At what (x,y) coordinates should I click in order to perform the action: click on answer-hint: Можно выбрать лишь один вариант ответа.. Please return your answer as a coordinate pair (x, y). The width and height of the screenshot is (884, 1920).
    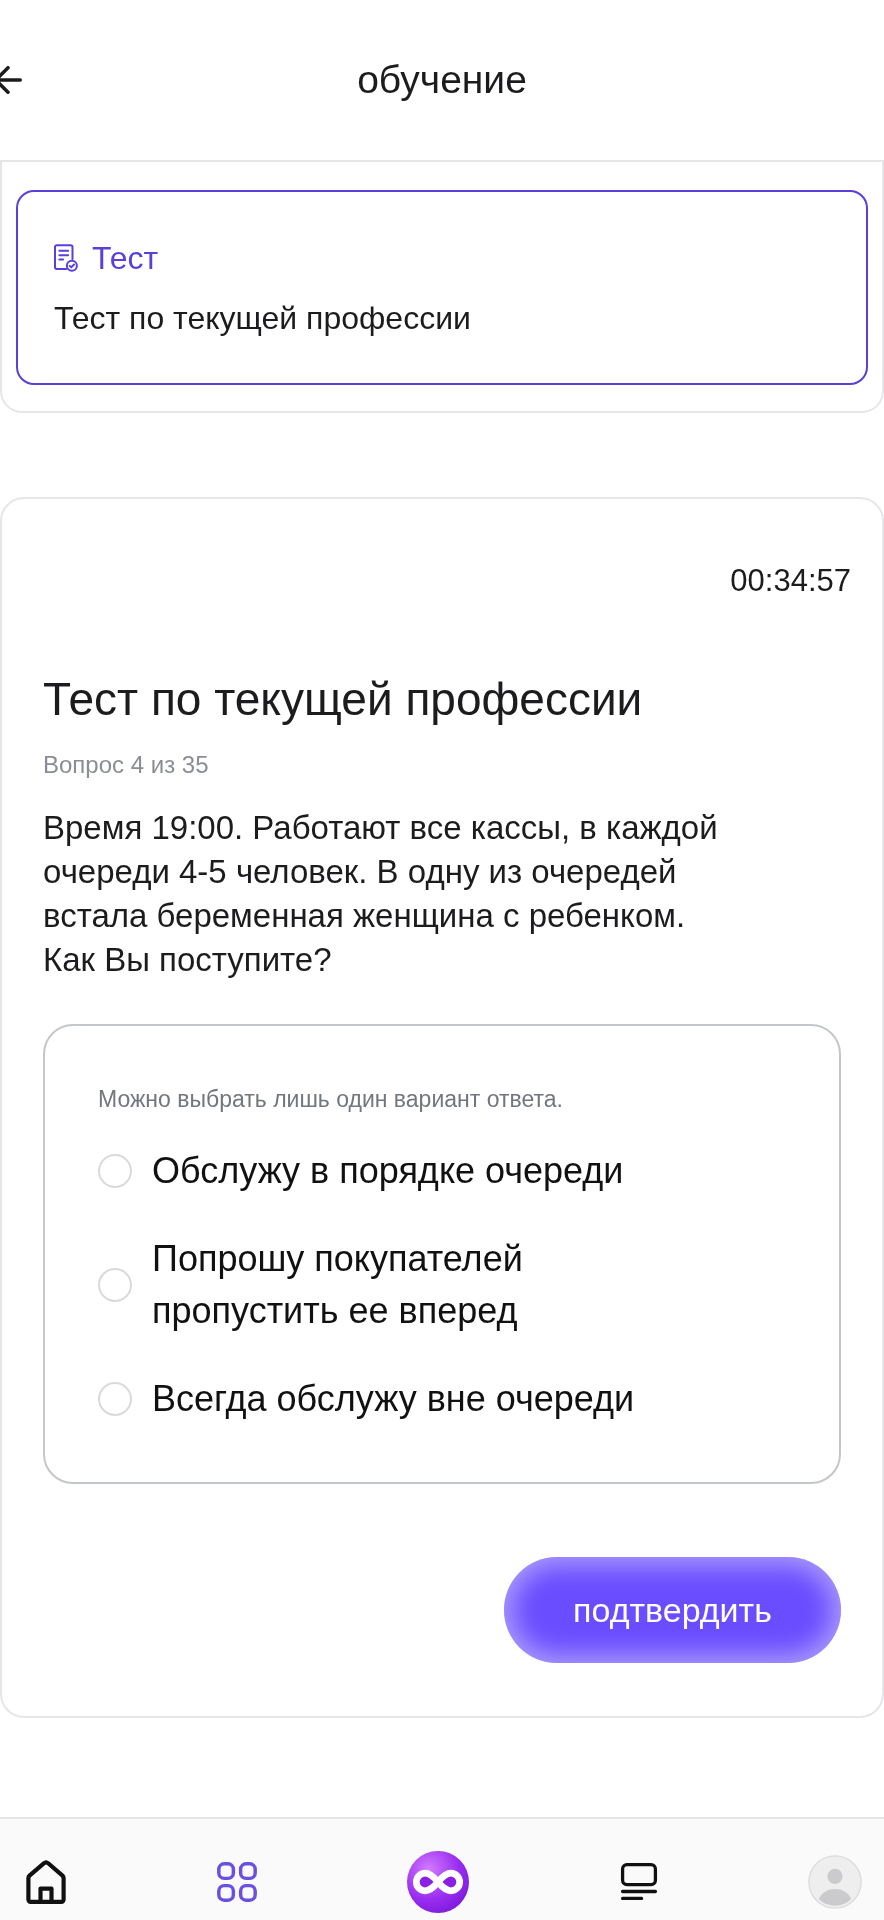
    Looking at the image, I should click on (331, 1099).